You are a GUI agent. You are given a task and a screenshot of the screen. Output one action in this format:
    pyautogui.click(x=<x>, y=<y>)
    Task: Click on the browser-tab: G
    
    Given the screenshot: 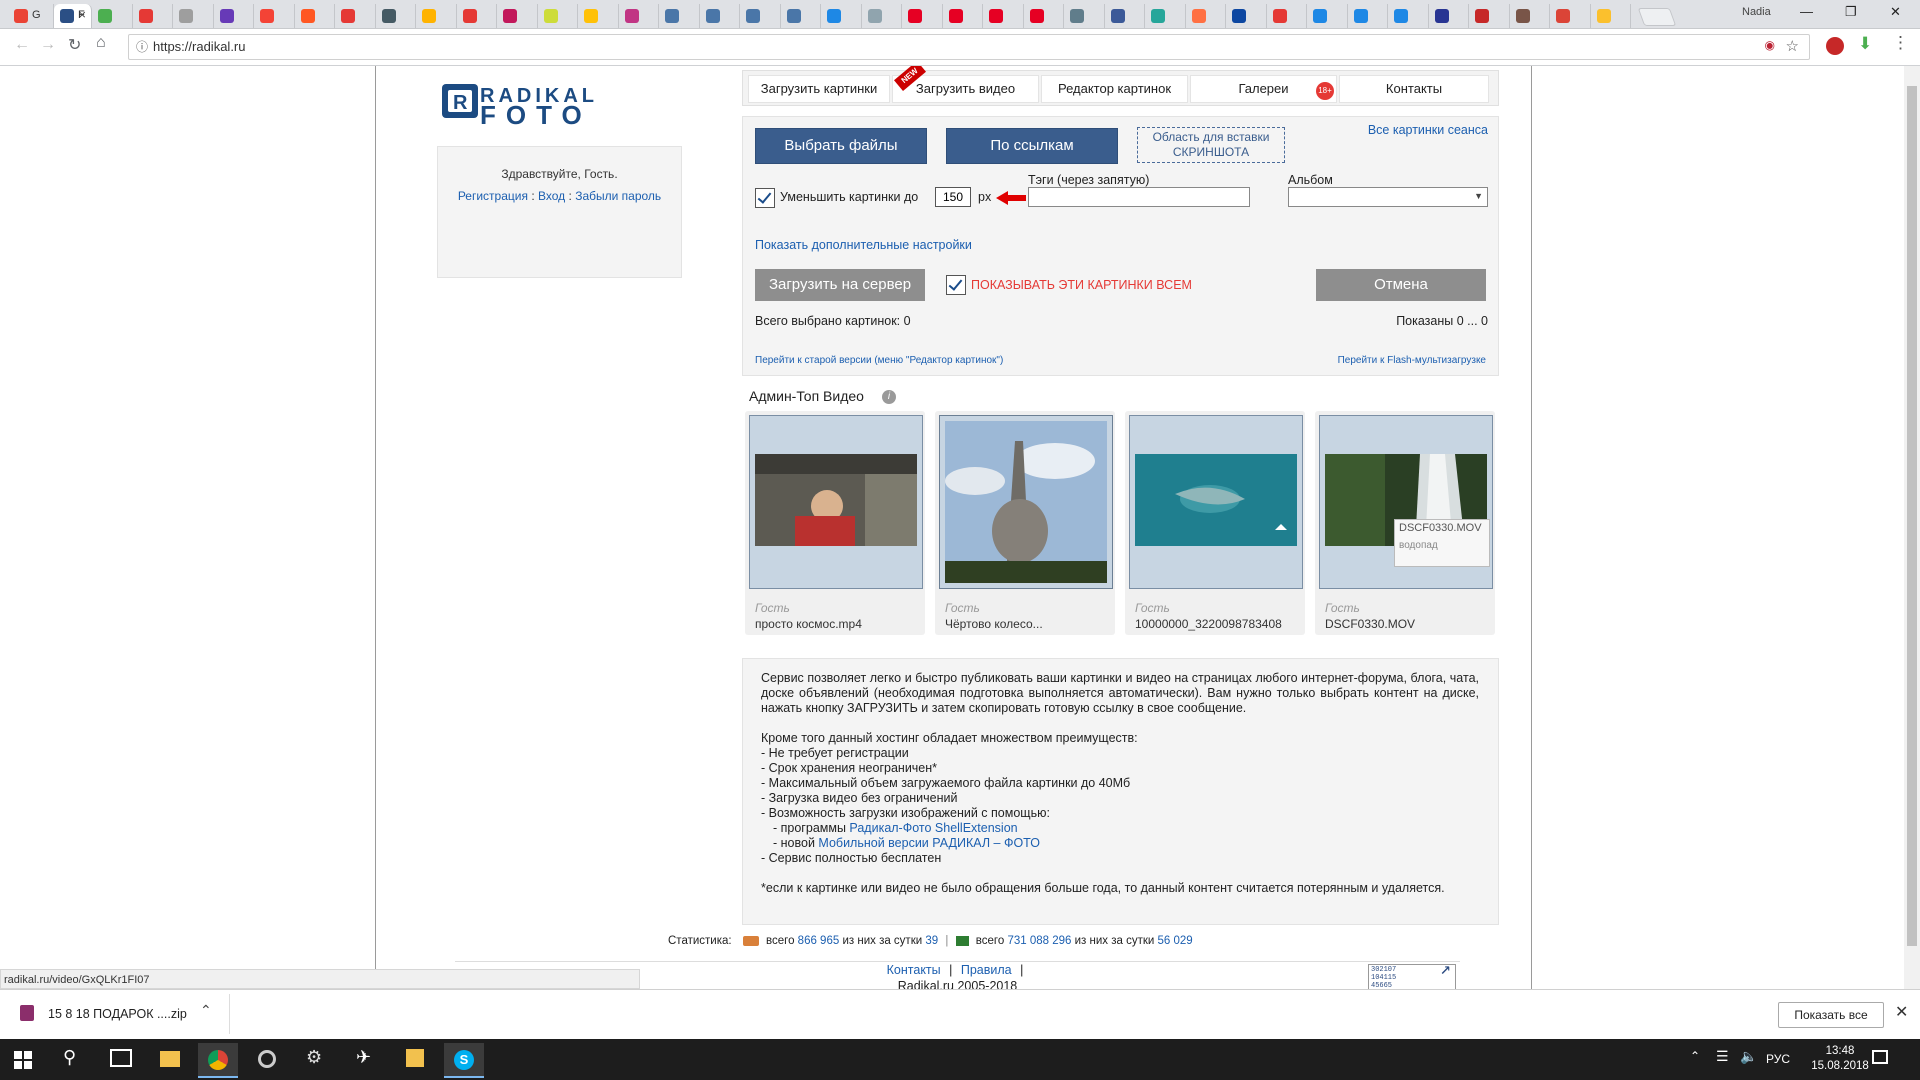 What is the action you would take?
    pyautogui.click(x=31, y=16)
    